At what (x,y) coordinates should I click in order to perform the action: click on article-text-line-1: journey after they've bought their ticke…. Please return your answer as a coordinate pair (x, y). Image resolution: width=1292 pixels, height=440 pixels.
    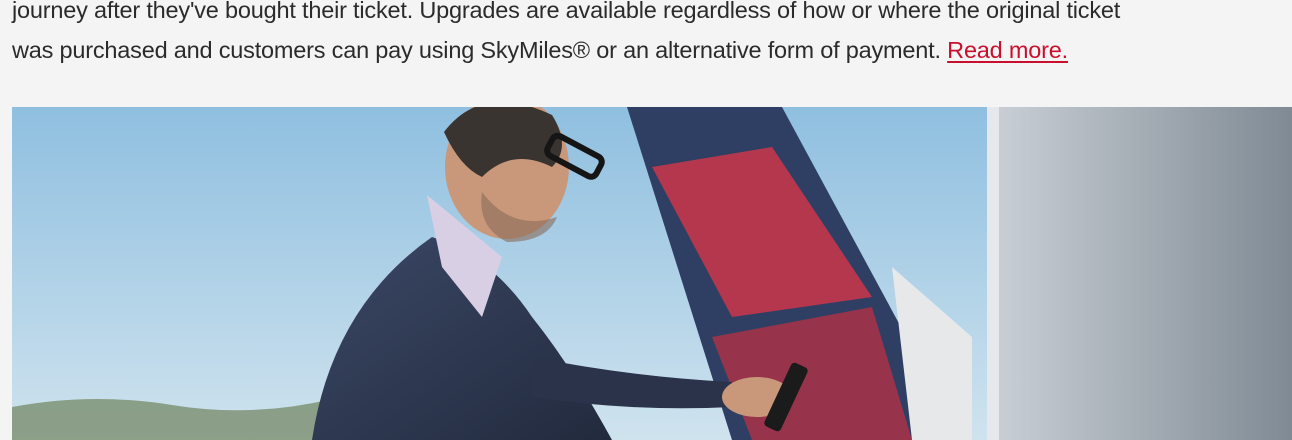
    Looking at the image, I should click on (566, 11).